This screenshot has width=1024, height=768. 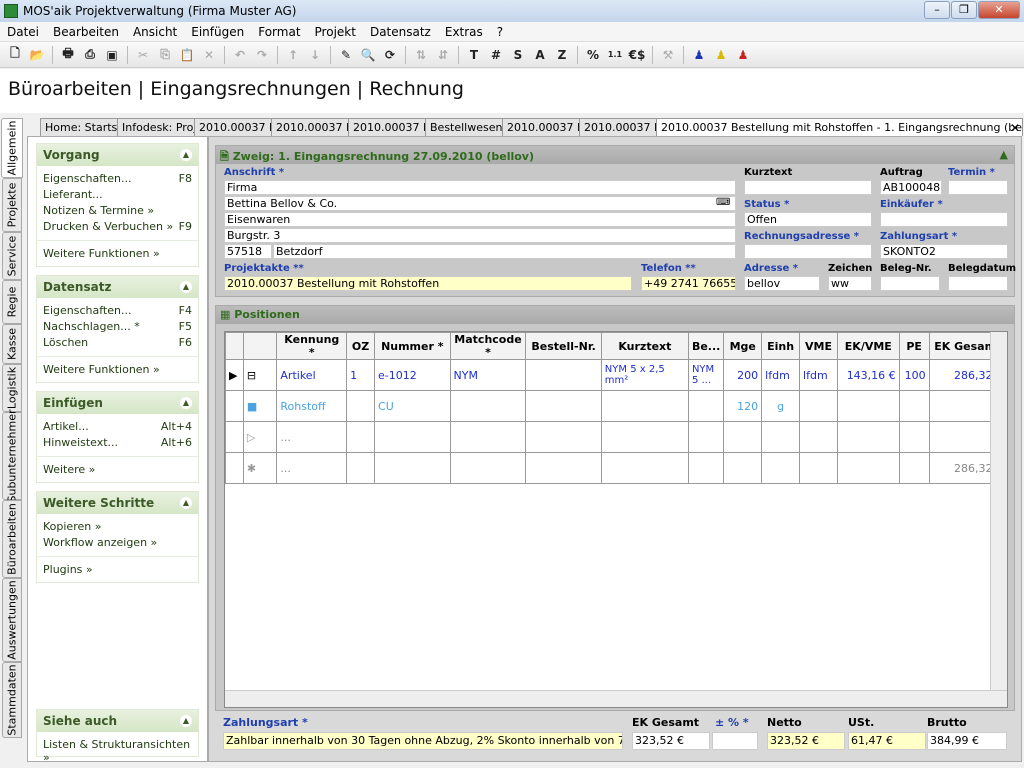 I want to click on vertical-scrollbar, so click(x=998, y=519).